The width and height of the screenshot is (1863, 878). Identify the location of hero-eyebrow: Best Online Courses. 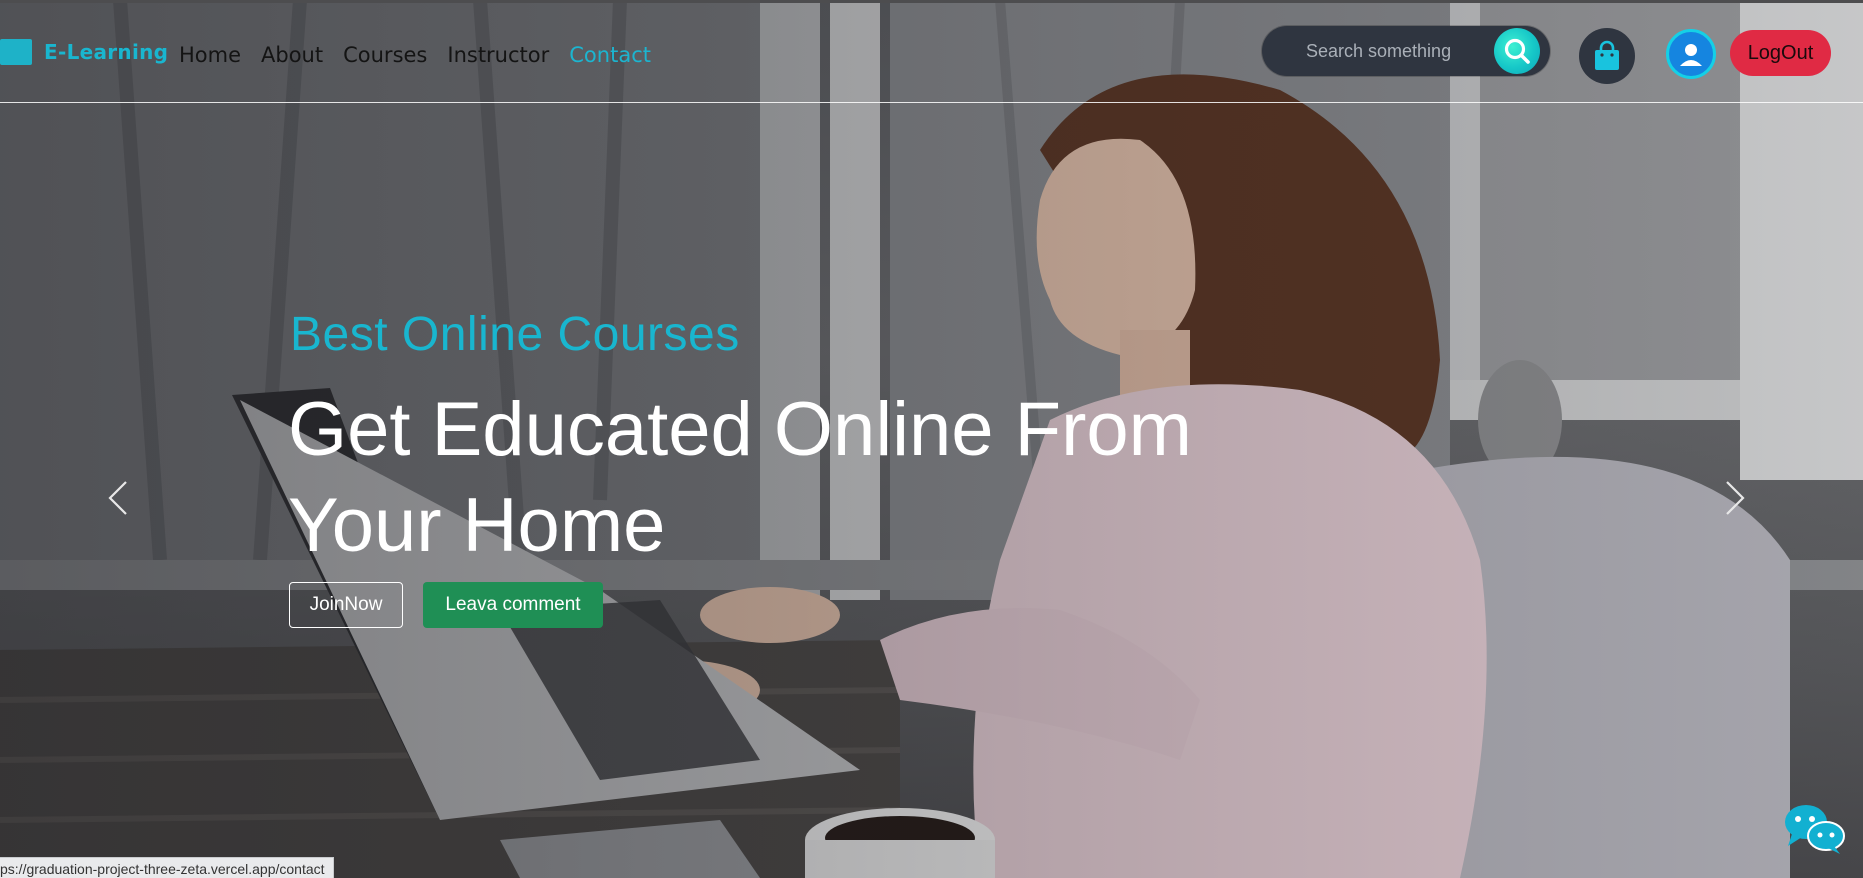
(515, 334).